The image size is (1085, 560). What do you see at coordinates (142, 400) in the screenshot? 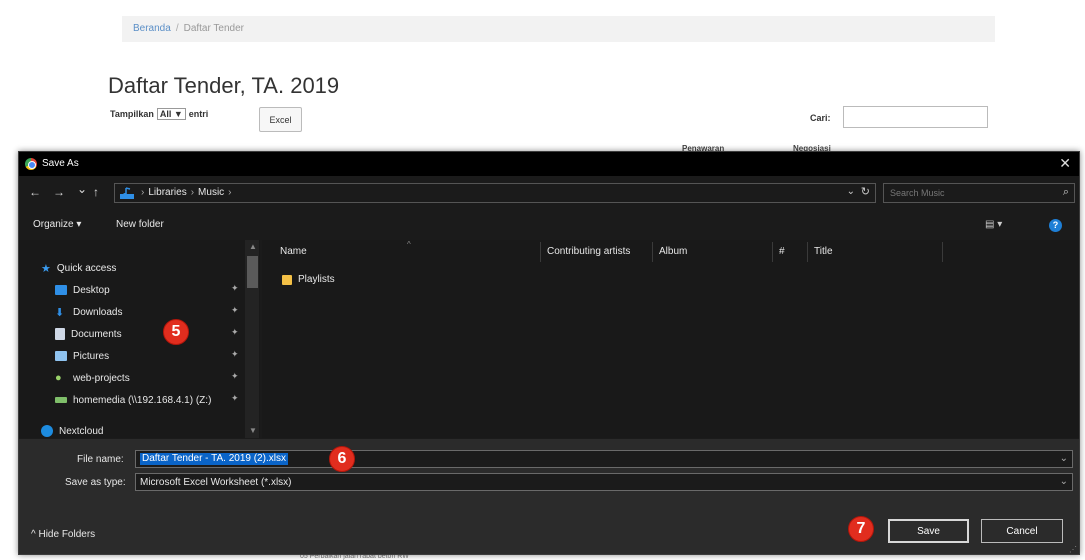
I see `sidebar-item-label: homemedia (\\192.168.4.1) (Z:)` at bounding box center [142, 400].